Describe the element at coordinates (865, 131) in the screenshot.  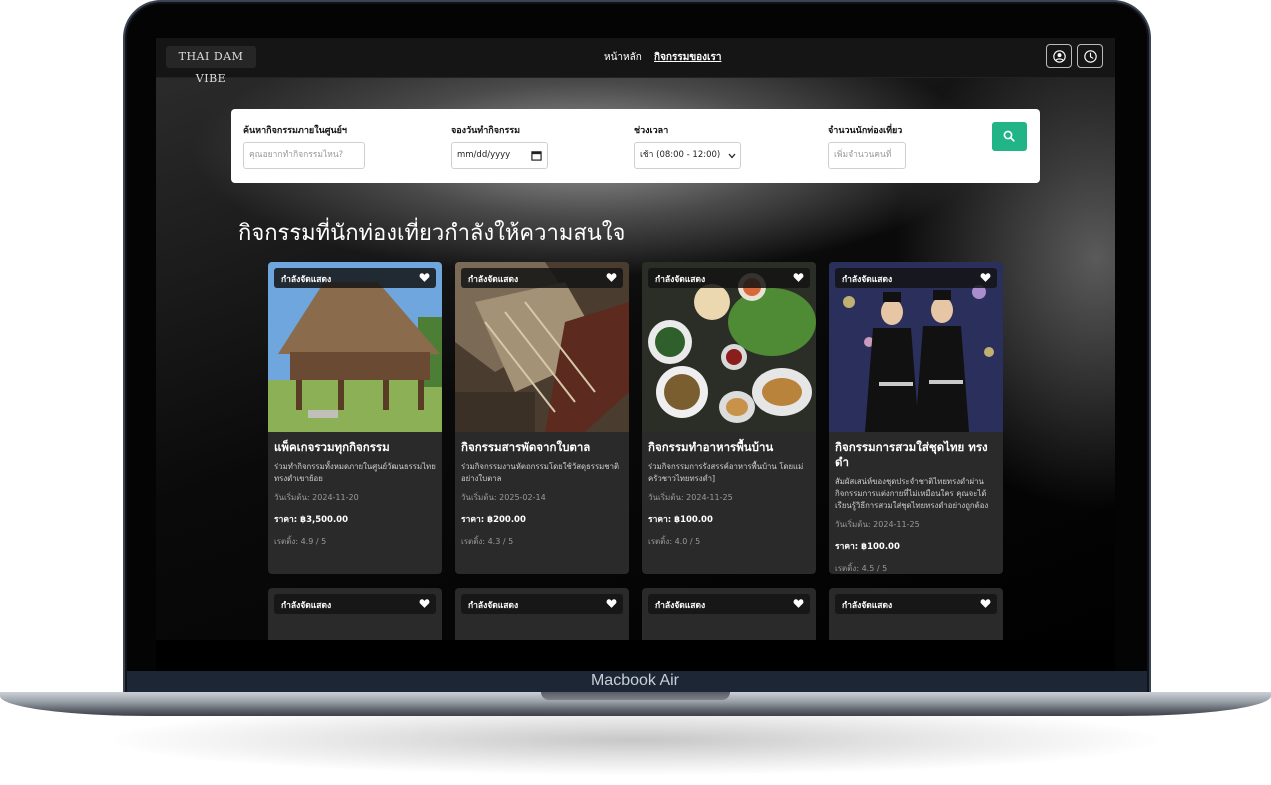
I see `visitors-label: จำนวนนักท่องเที่ยว` at that location.